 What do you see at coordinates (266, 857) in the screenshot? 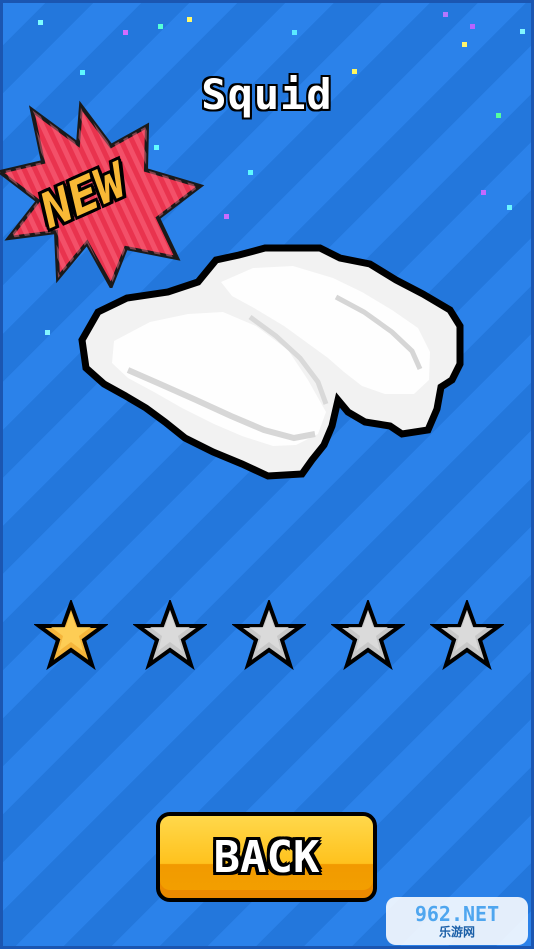
I see `back-button: BACK` at bounding box center [266, 857].